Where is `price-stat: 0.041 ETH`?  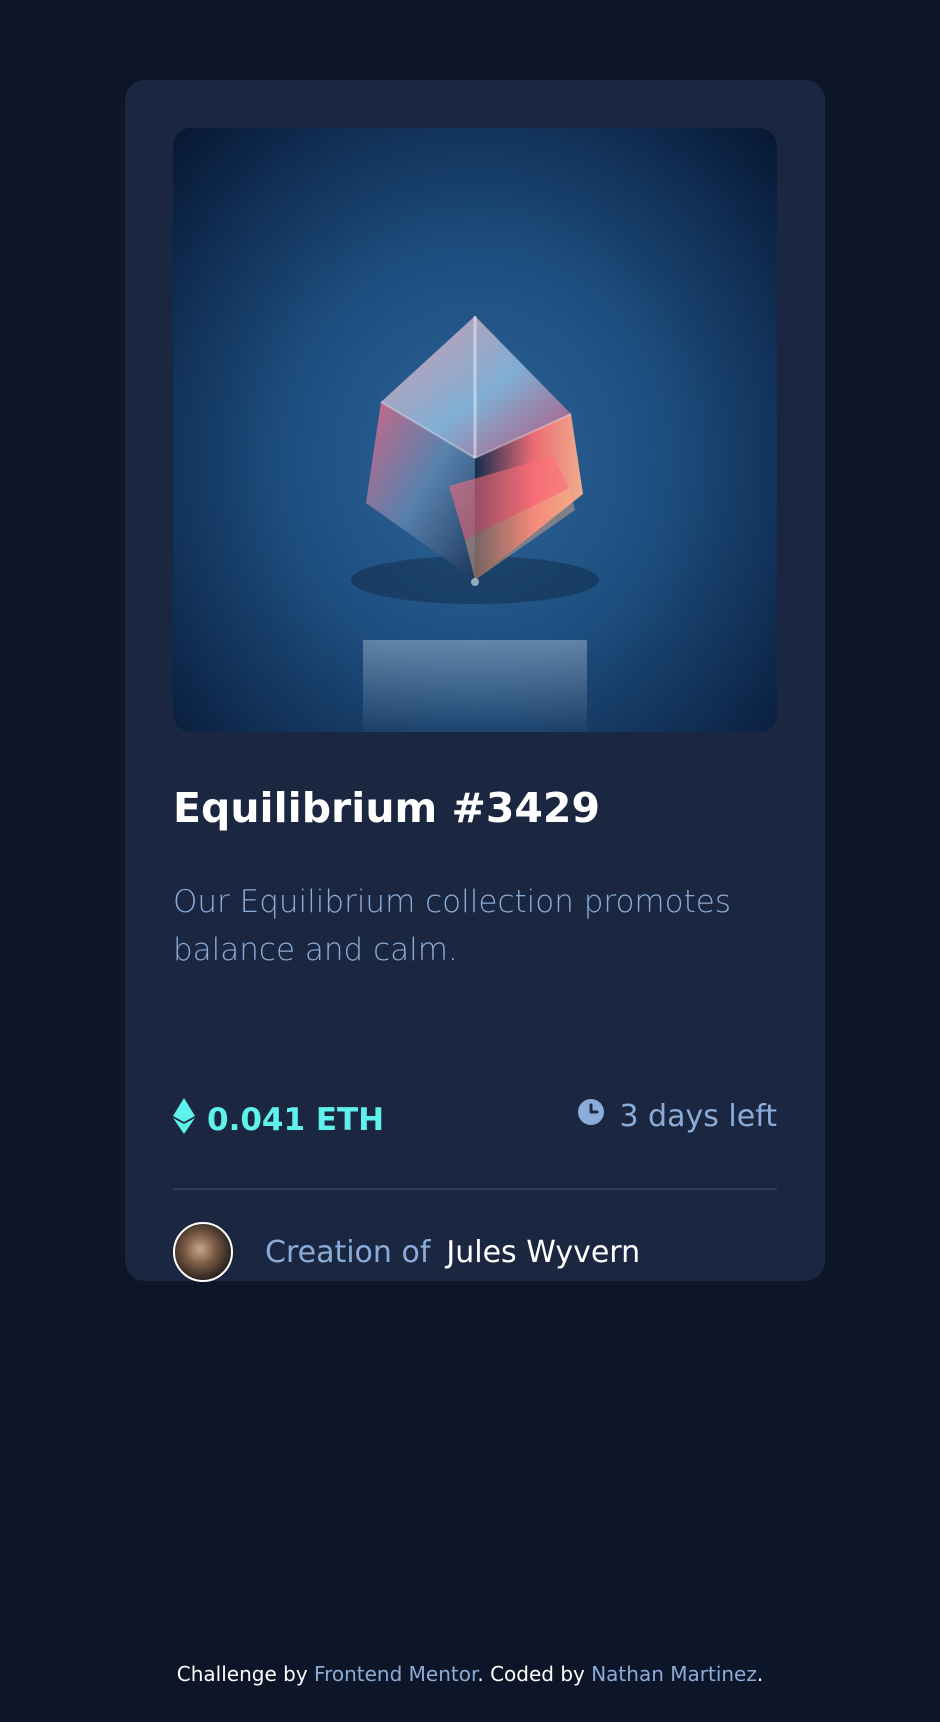 price-stat: 0.041 ETH is located at coordinates (278, 1120).